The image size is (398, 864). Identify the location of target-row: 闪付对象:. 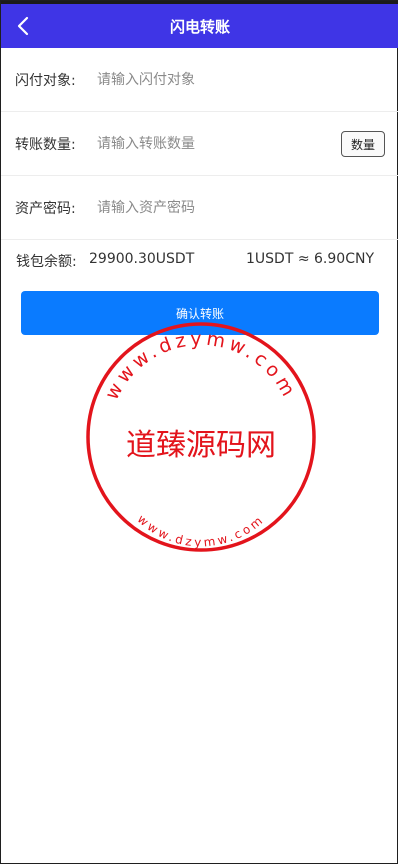
(199, 80).